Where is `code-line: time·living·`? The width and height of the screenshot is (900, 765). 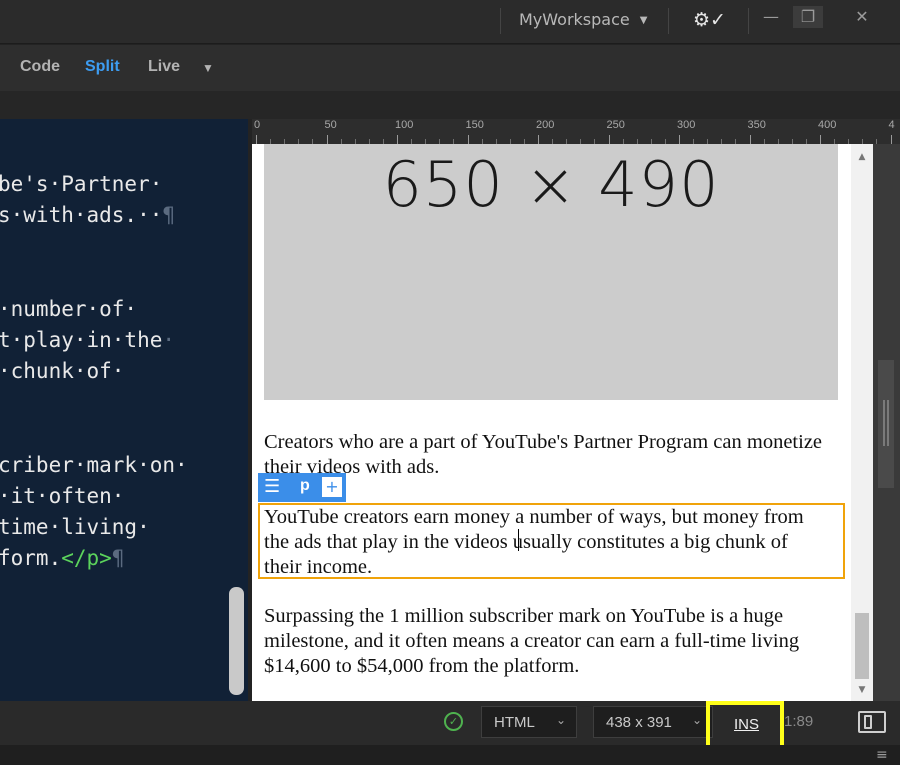 code-line: time·living· is located at coordinates (75, 527).